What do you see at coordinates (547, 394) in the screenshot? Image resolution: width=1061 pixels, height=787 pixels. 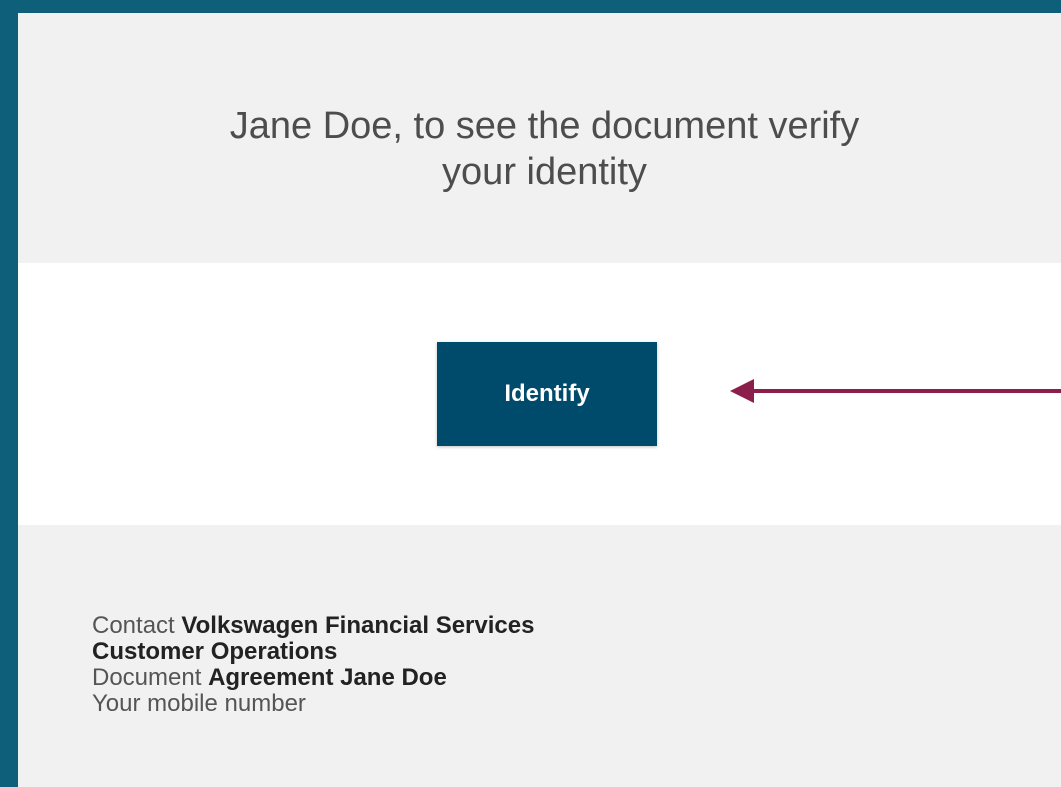 I see `identify-button: Identify` at bounding box center [547, 394].